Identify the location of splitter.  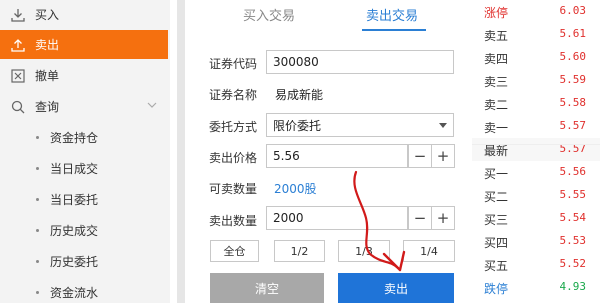
(181, 151).